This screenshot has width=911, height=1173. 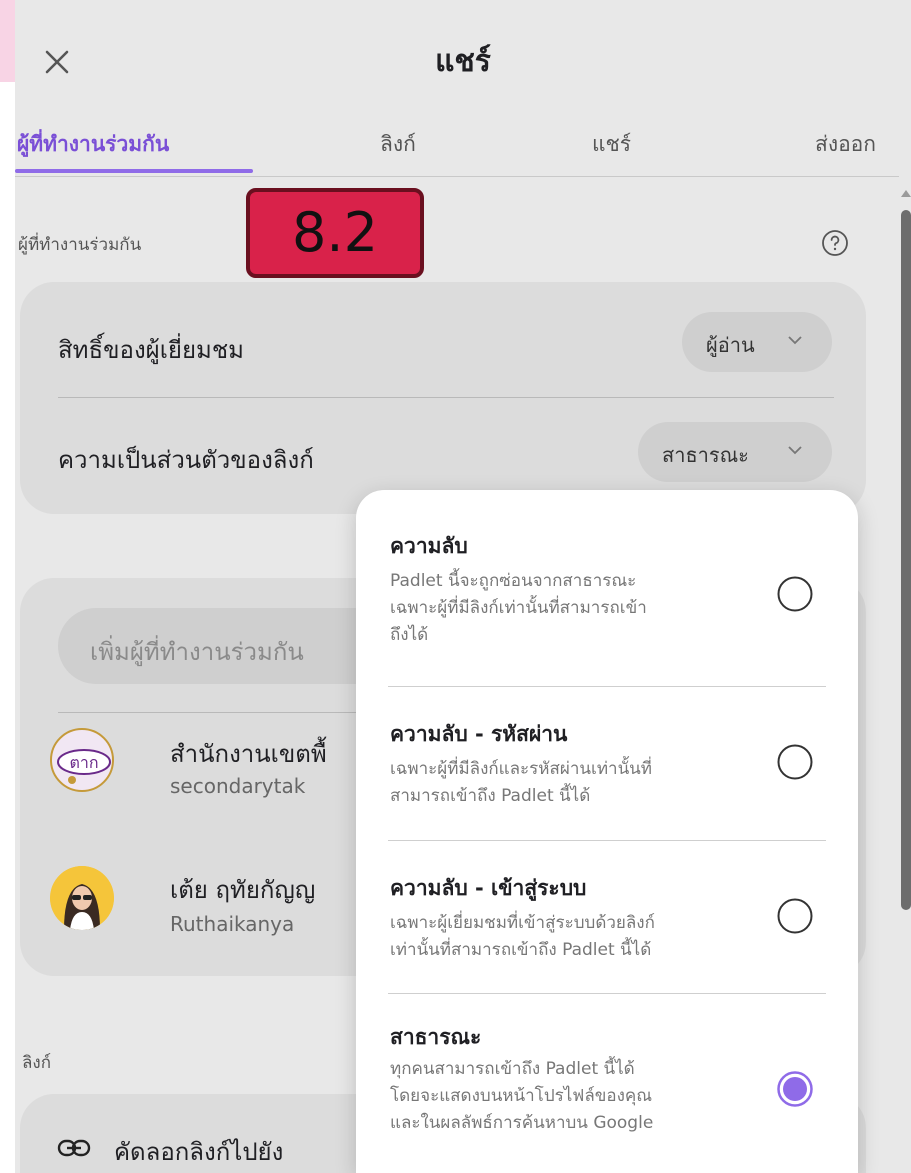 I want to click on option-desc-line: เท่านั้นที่สามารถเข้าถึง Padlet นี้ได้, so click(x=521, y=950).